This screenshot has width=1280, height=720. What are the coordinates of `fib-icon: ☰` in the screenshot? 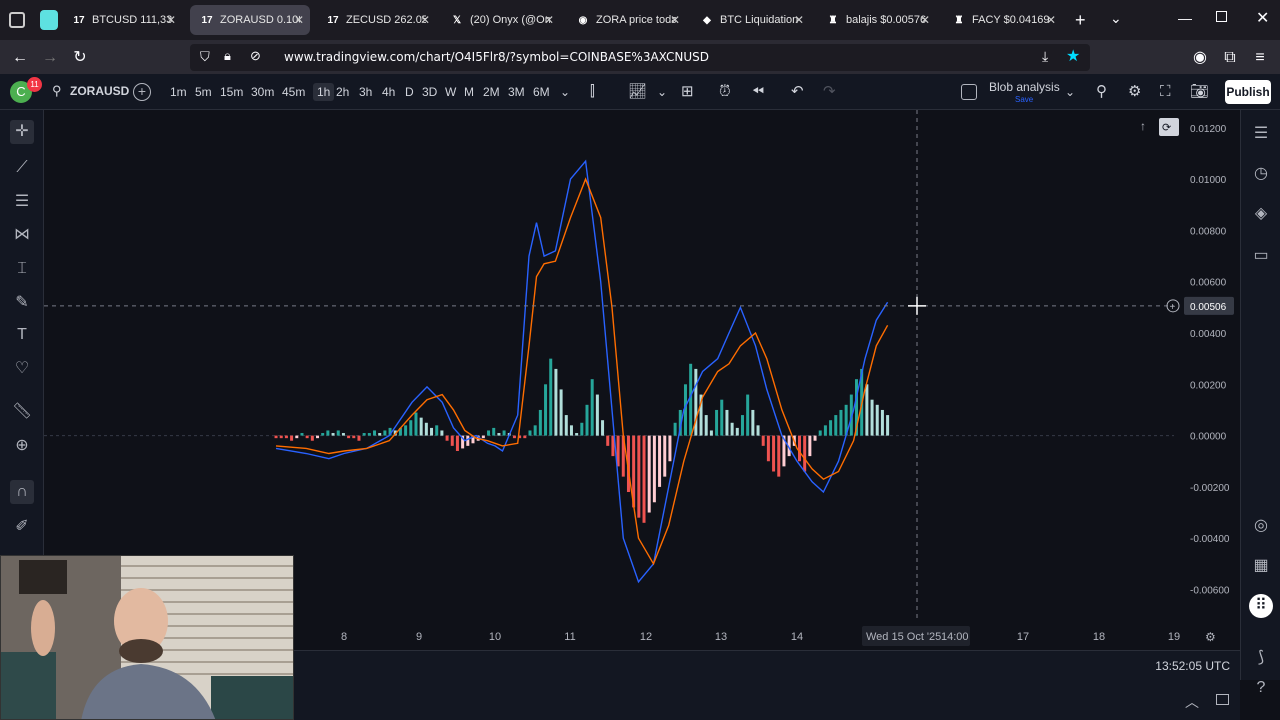 It's located at (22, 202).